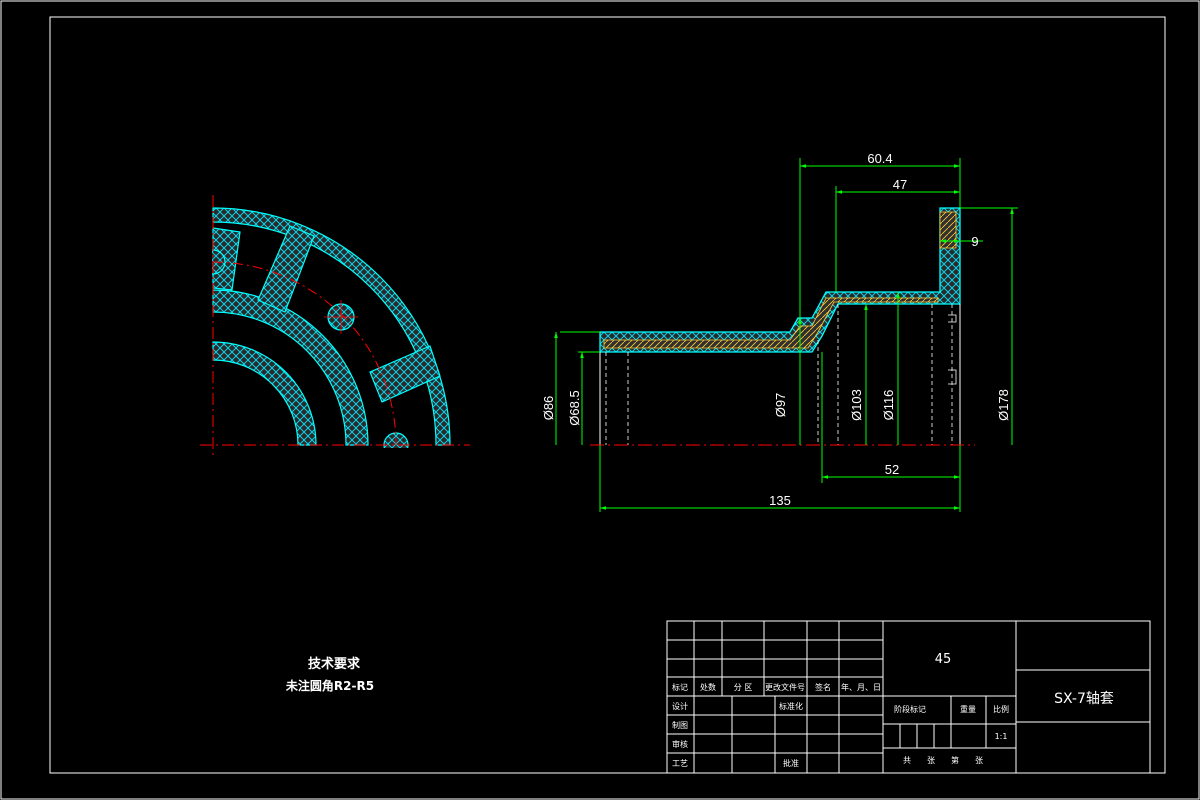  I want to click on dim-60-4: 60.4, so click(879, 158).